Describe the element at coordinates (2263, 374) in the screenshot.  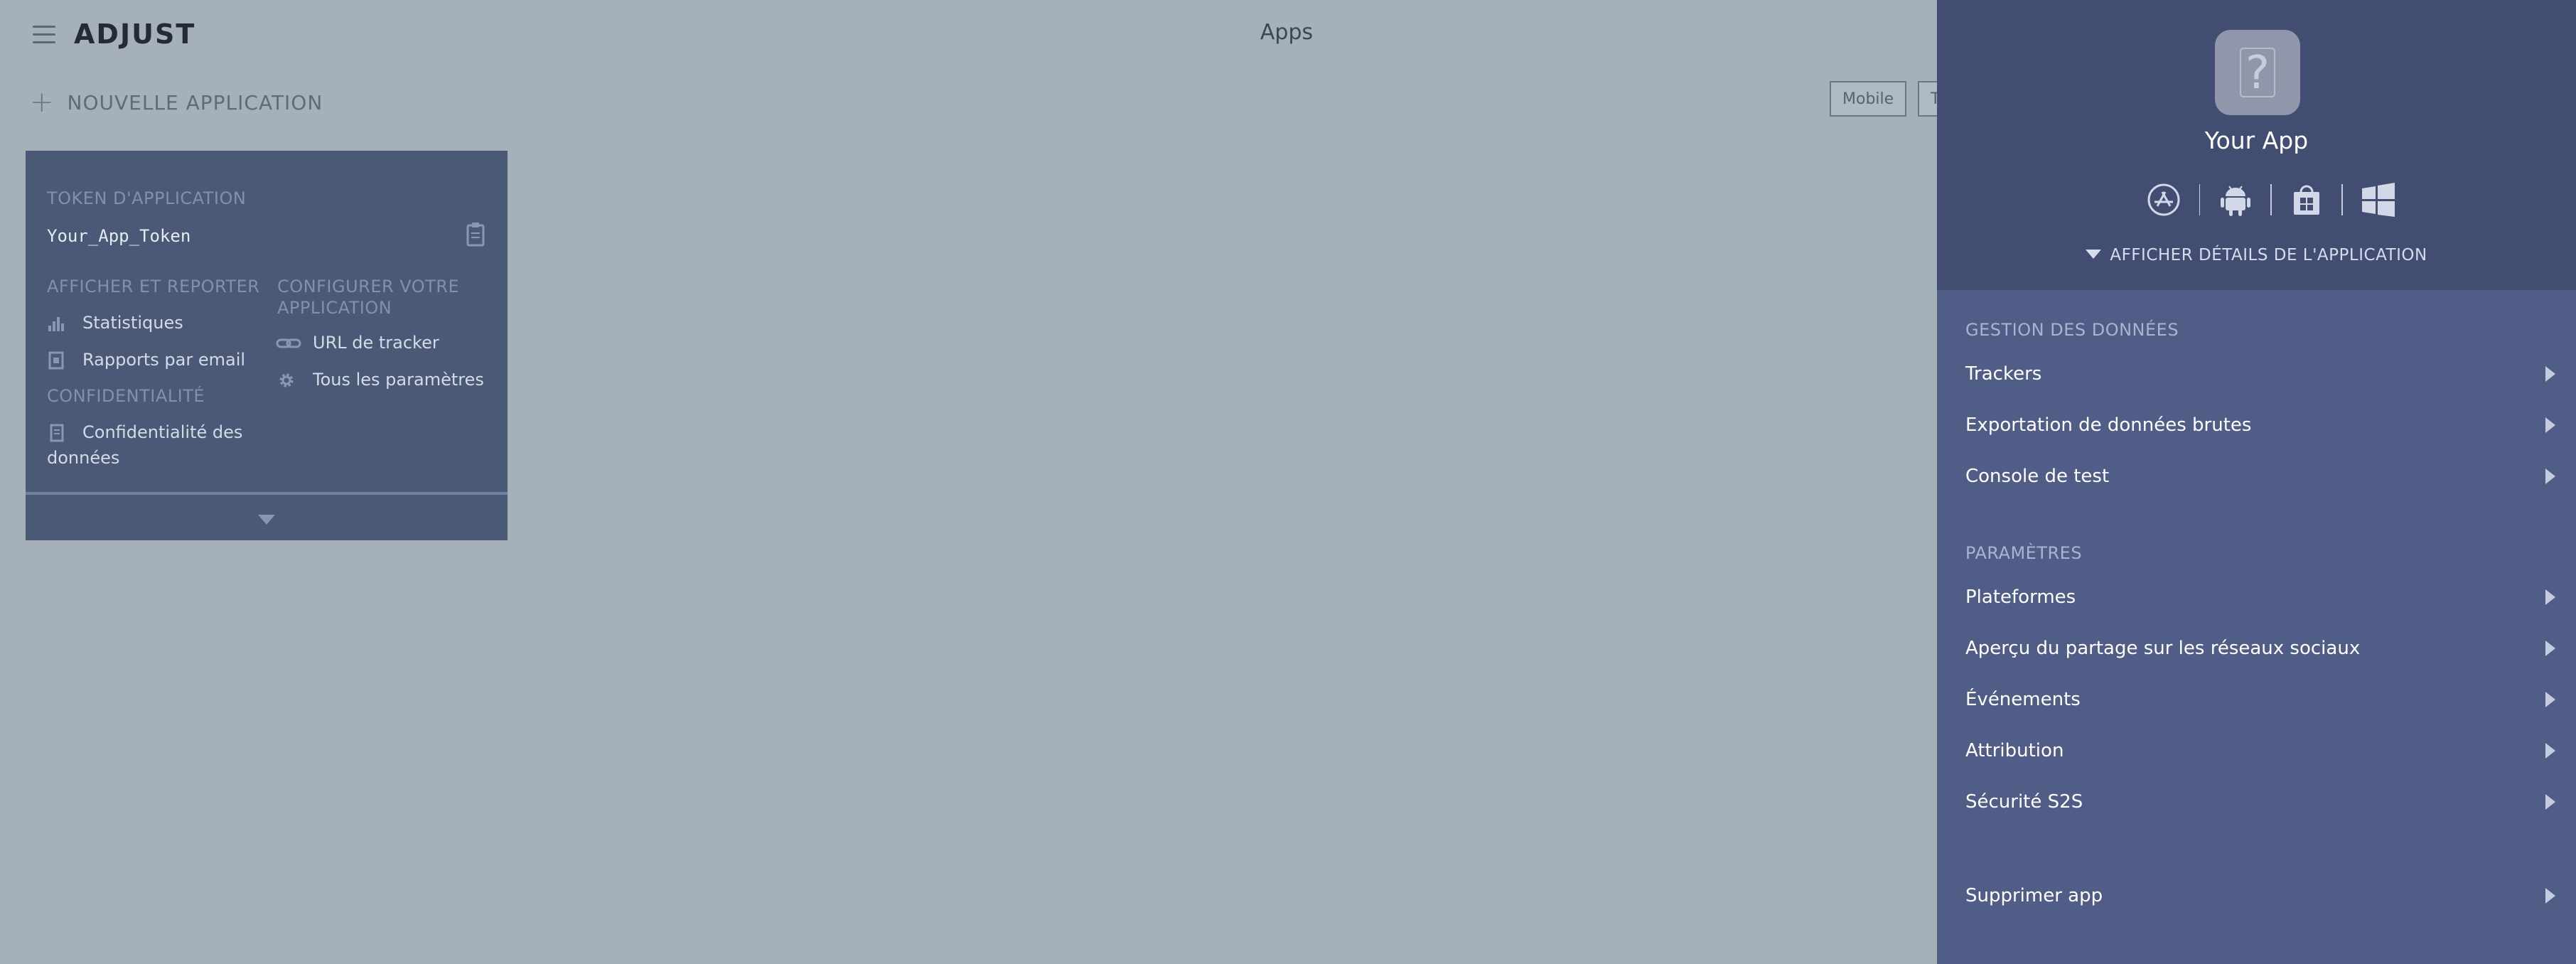
I see `menu-item-trackers: Trackers` at that location.